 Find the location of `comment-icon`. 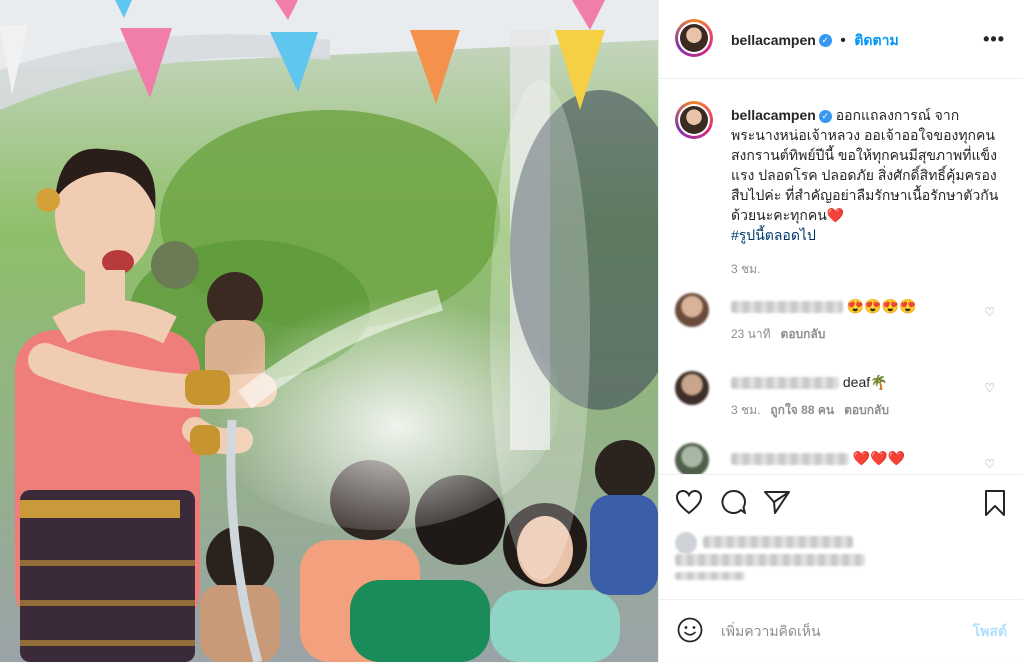

comment-icon is located at coordinates (733, 502).